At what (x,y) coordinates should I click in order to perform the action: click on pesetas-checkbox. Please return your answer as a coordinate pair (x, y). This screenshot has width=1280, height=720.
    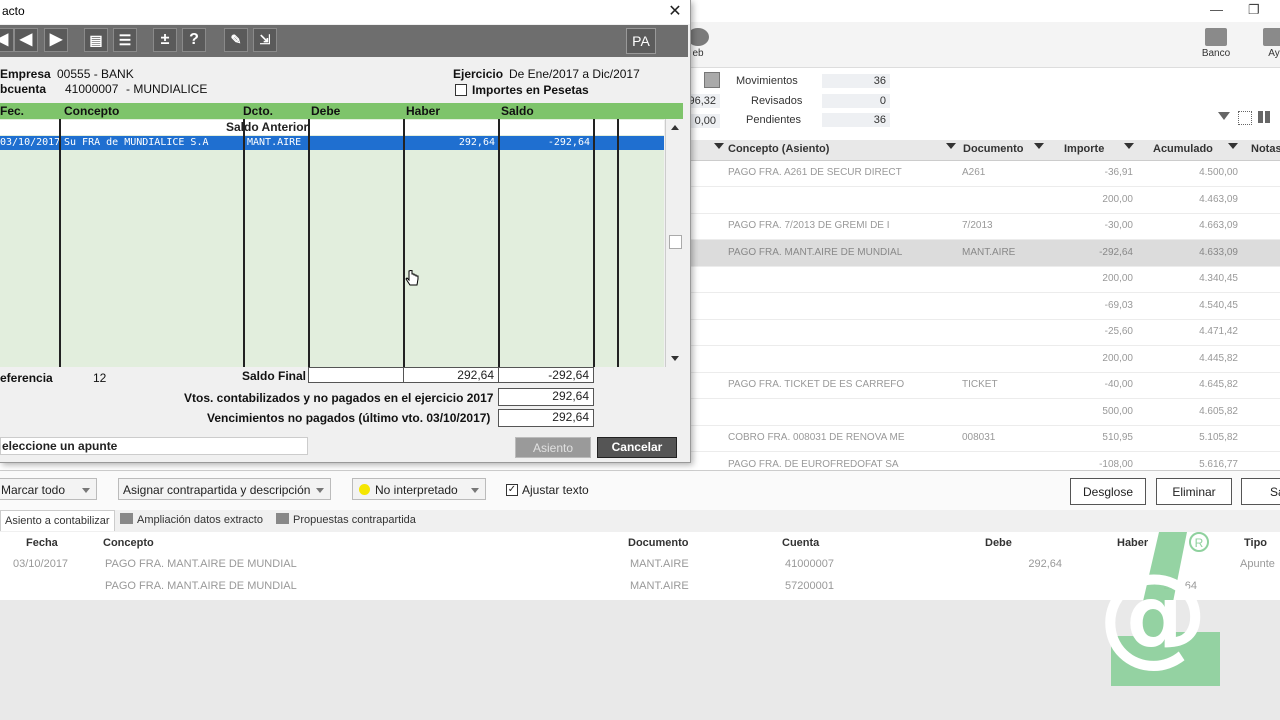
    Looking at the image, I should click on (461, 90).